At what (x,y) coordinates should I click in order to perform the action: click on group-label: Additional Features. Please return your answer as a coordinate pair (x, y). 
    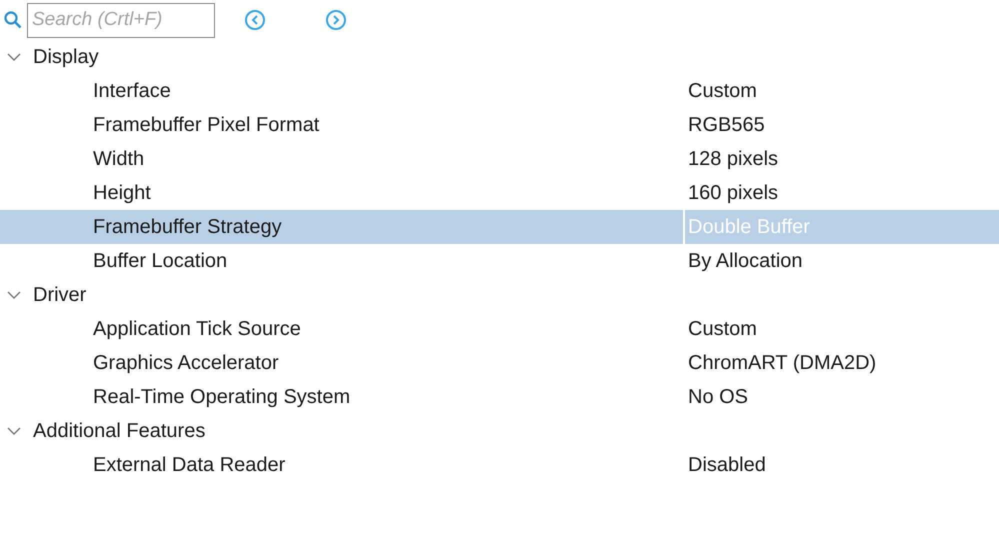
    Looking at the image, I should click on (119, 431).